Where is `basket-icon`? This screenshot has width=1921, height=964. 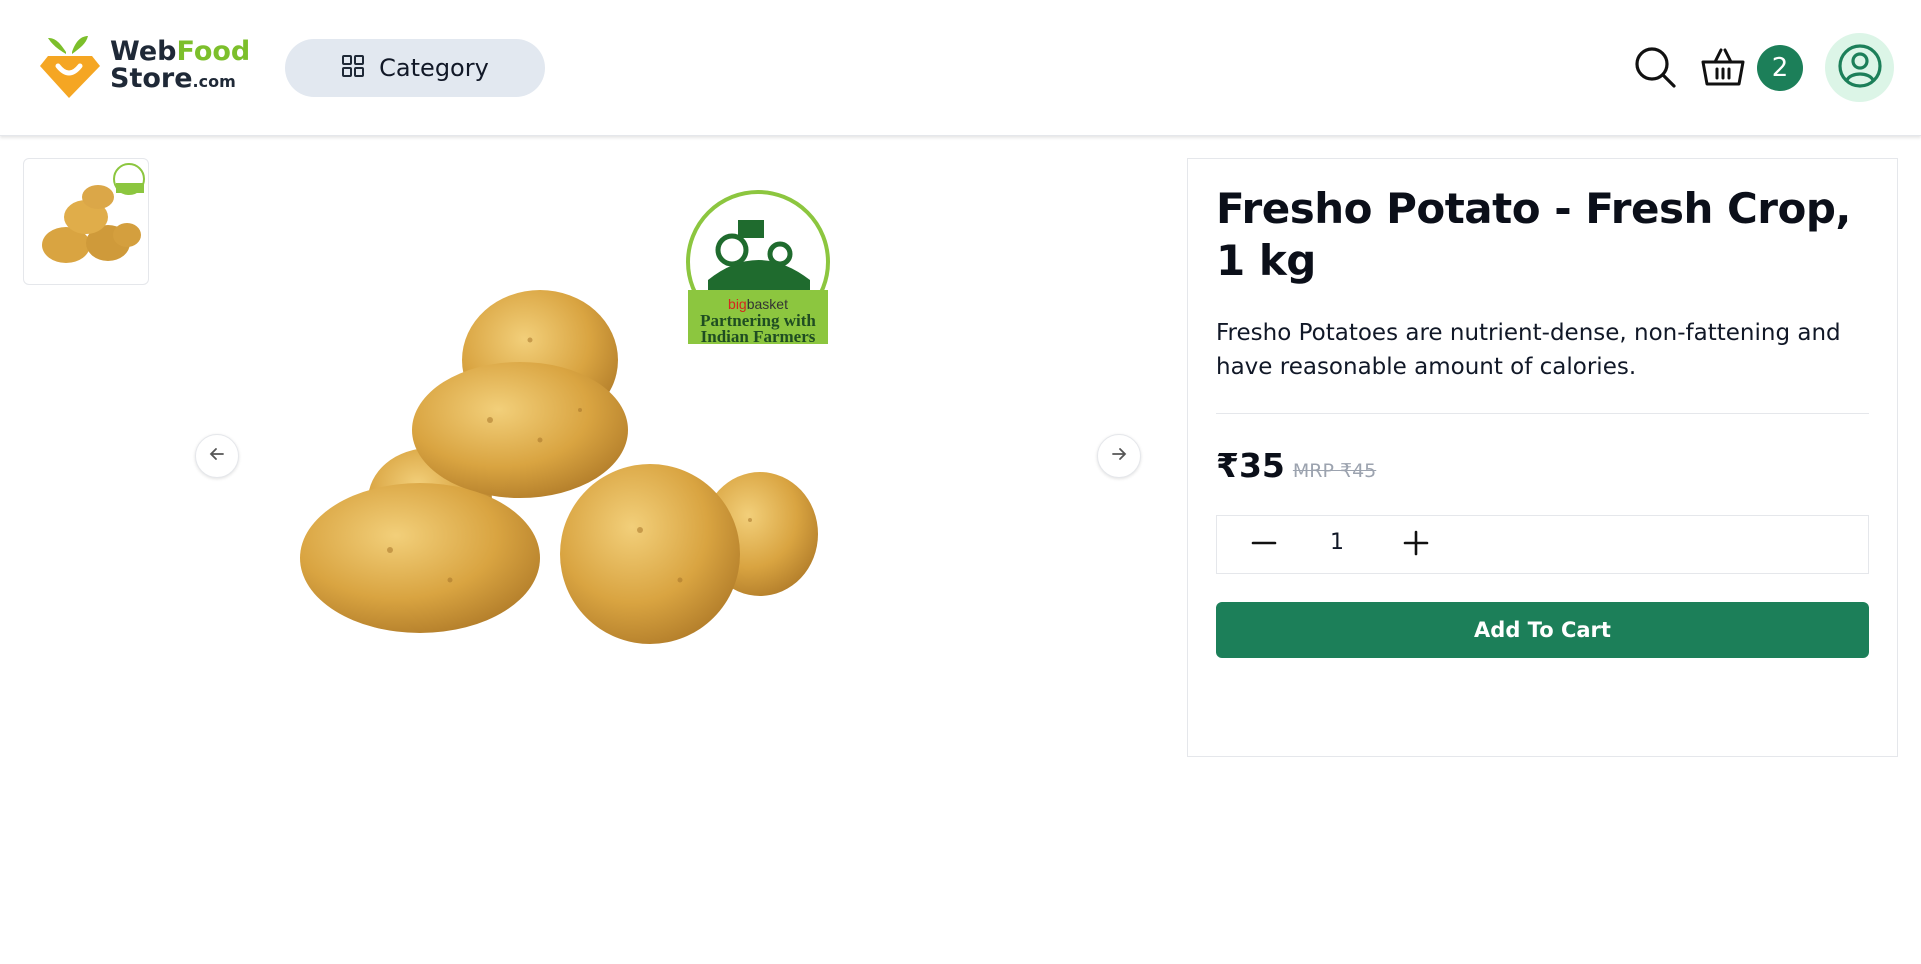
basket-icon is located at coordinates (1723, 67).